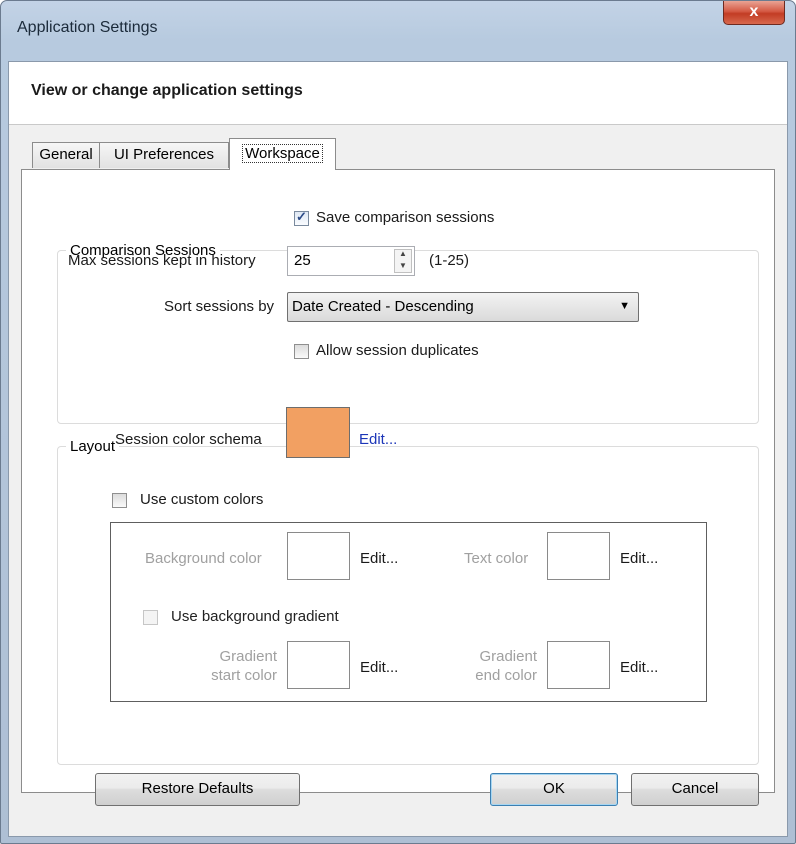  What do you see at coordinates (150, 617) in the screenshot?
I see `use-gradient-checkbox` at bounding box center [150, 617].